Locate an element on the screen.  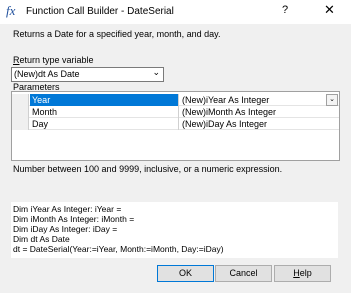
close-icon: ✕ is located at coordinates (329, 10).